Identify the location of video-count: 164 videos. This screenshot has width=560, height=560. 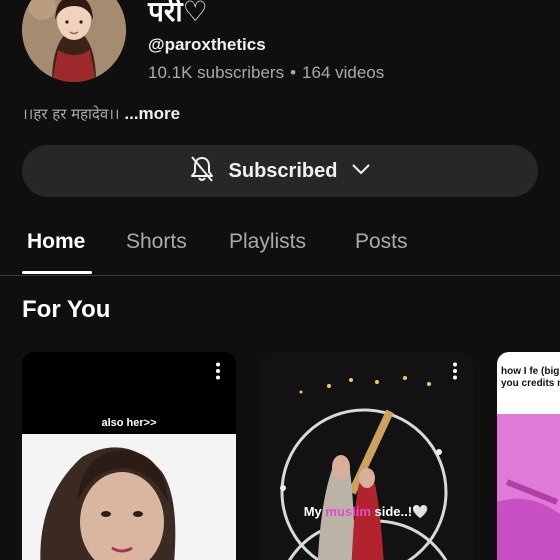
(343, 72).